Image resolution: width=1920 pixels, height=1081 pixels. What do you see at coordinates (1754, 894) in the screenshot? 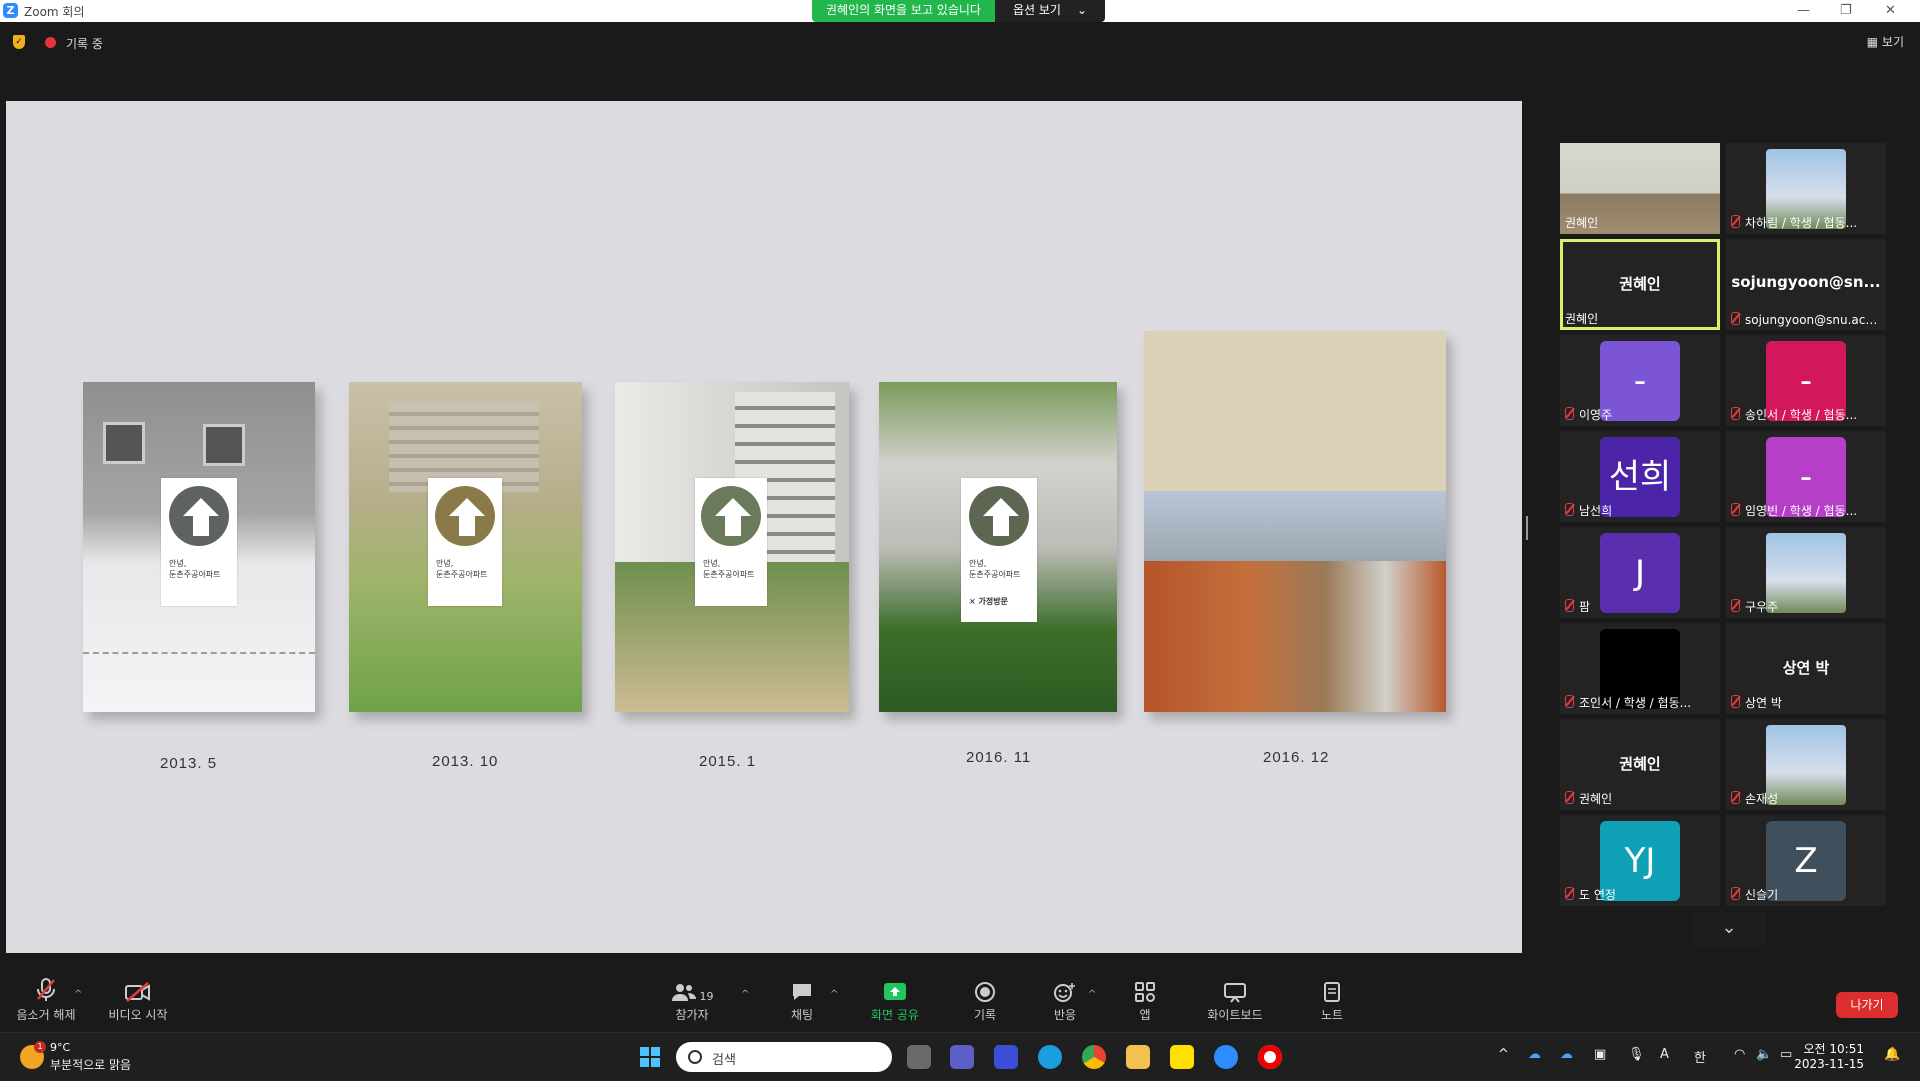
I see `participant-name: 신슬기` at bounding box center [1754, 894].